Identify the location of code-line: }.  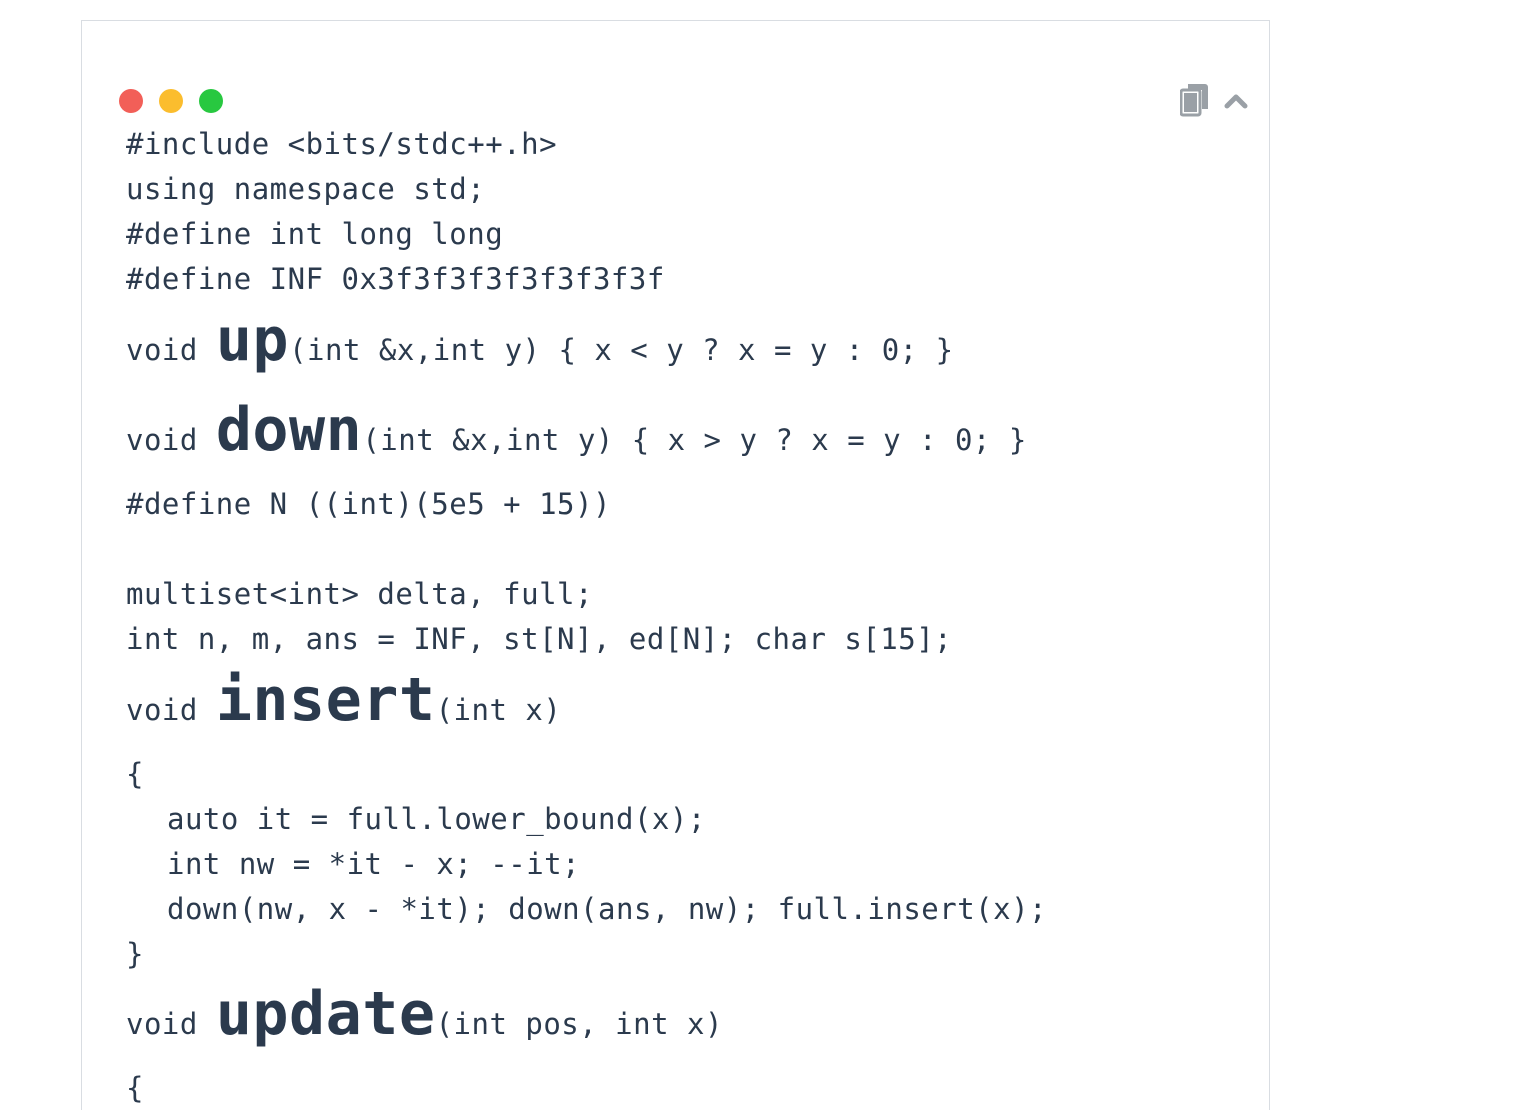
(135, 954).